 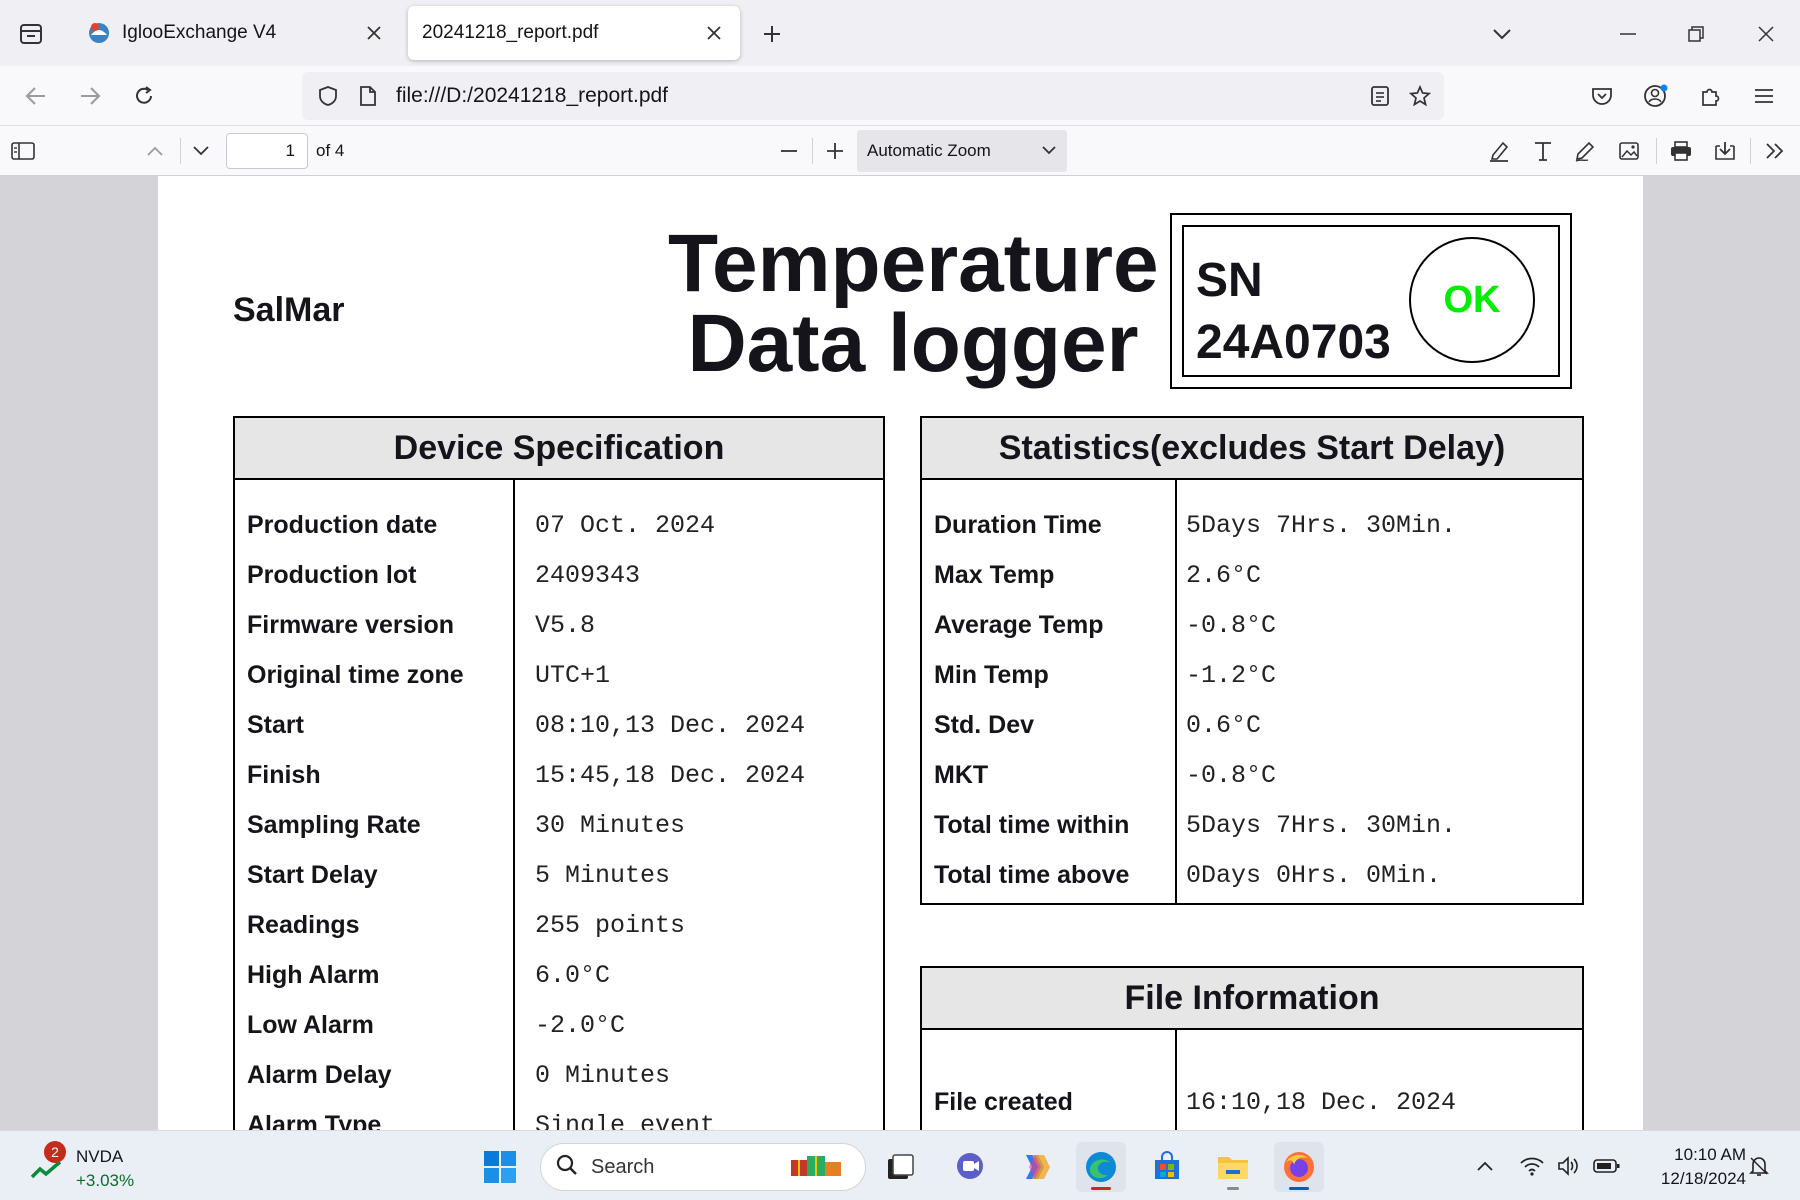 I want to click on restore-icon, so click(x=1696, y=34).